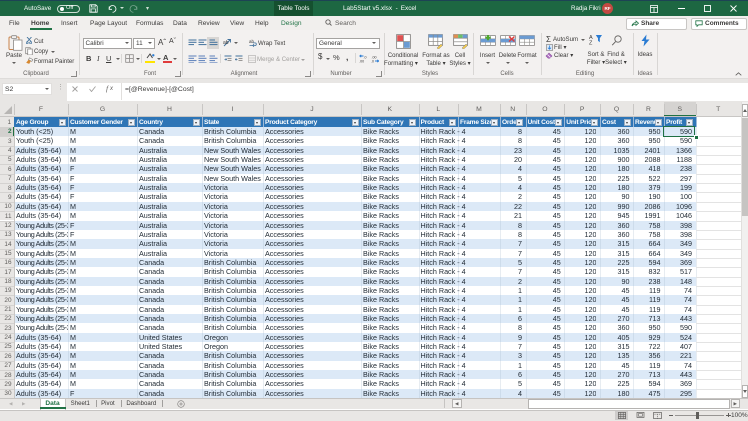  What do you see at coordinates (591, 43) in the screenshot?
I see `svg-text: Z` at bounding box center [591, 43].